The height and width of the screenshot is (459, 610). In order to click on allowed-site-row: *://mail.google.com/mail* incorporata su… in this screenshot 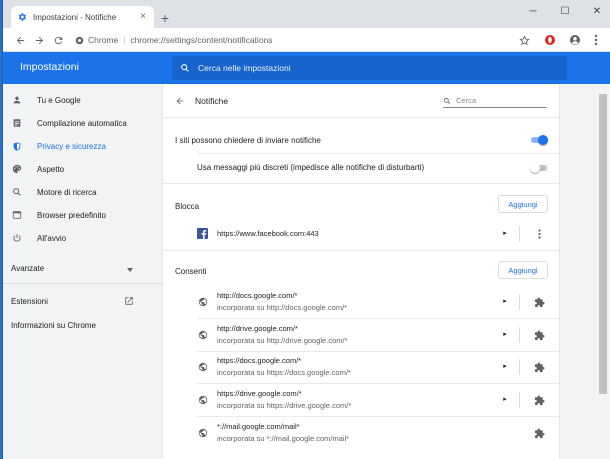, I will do `click(361, 433)`.